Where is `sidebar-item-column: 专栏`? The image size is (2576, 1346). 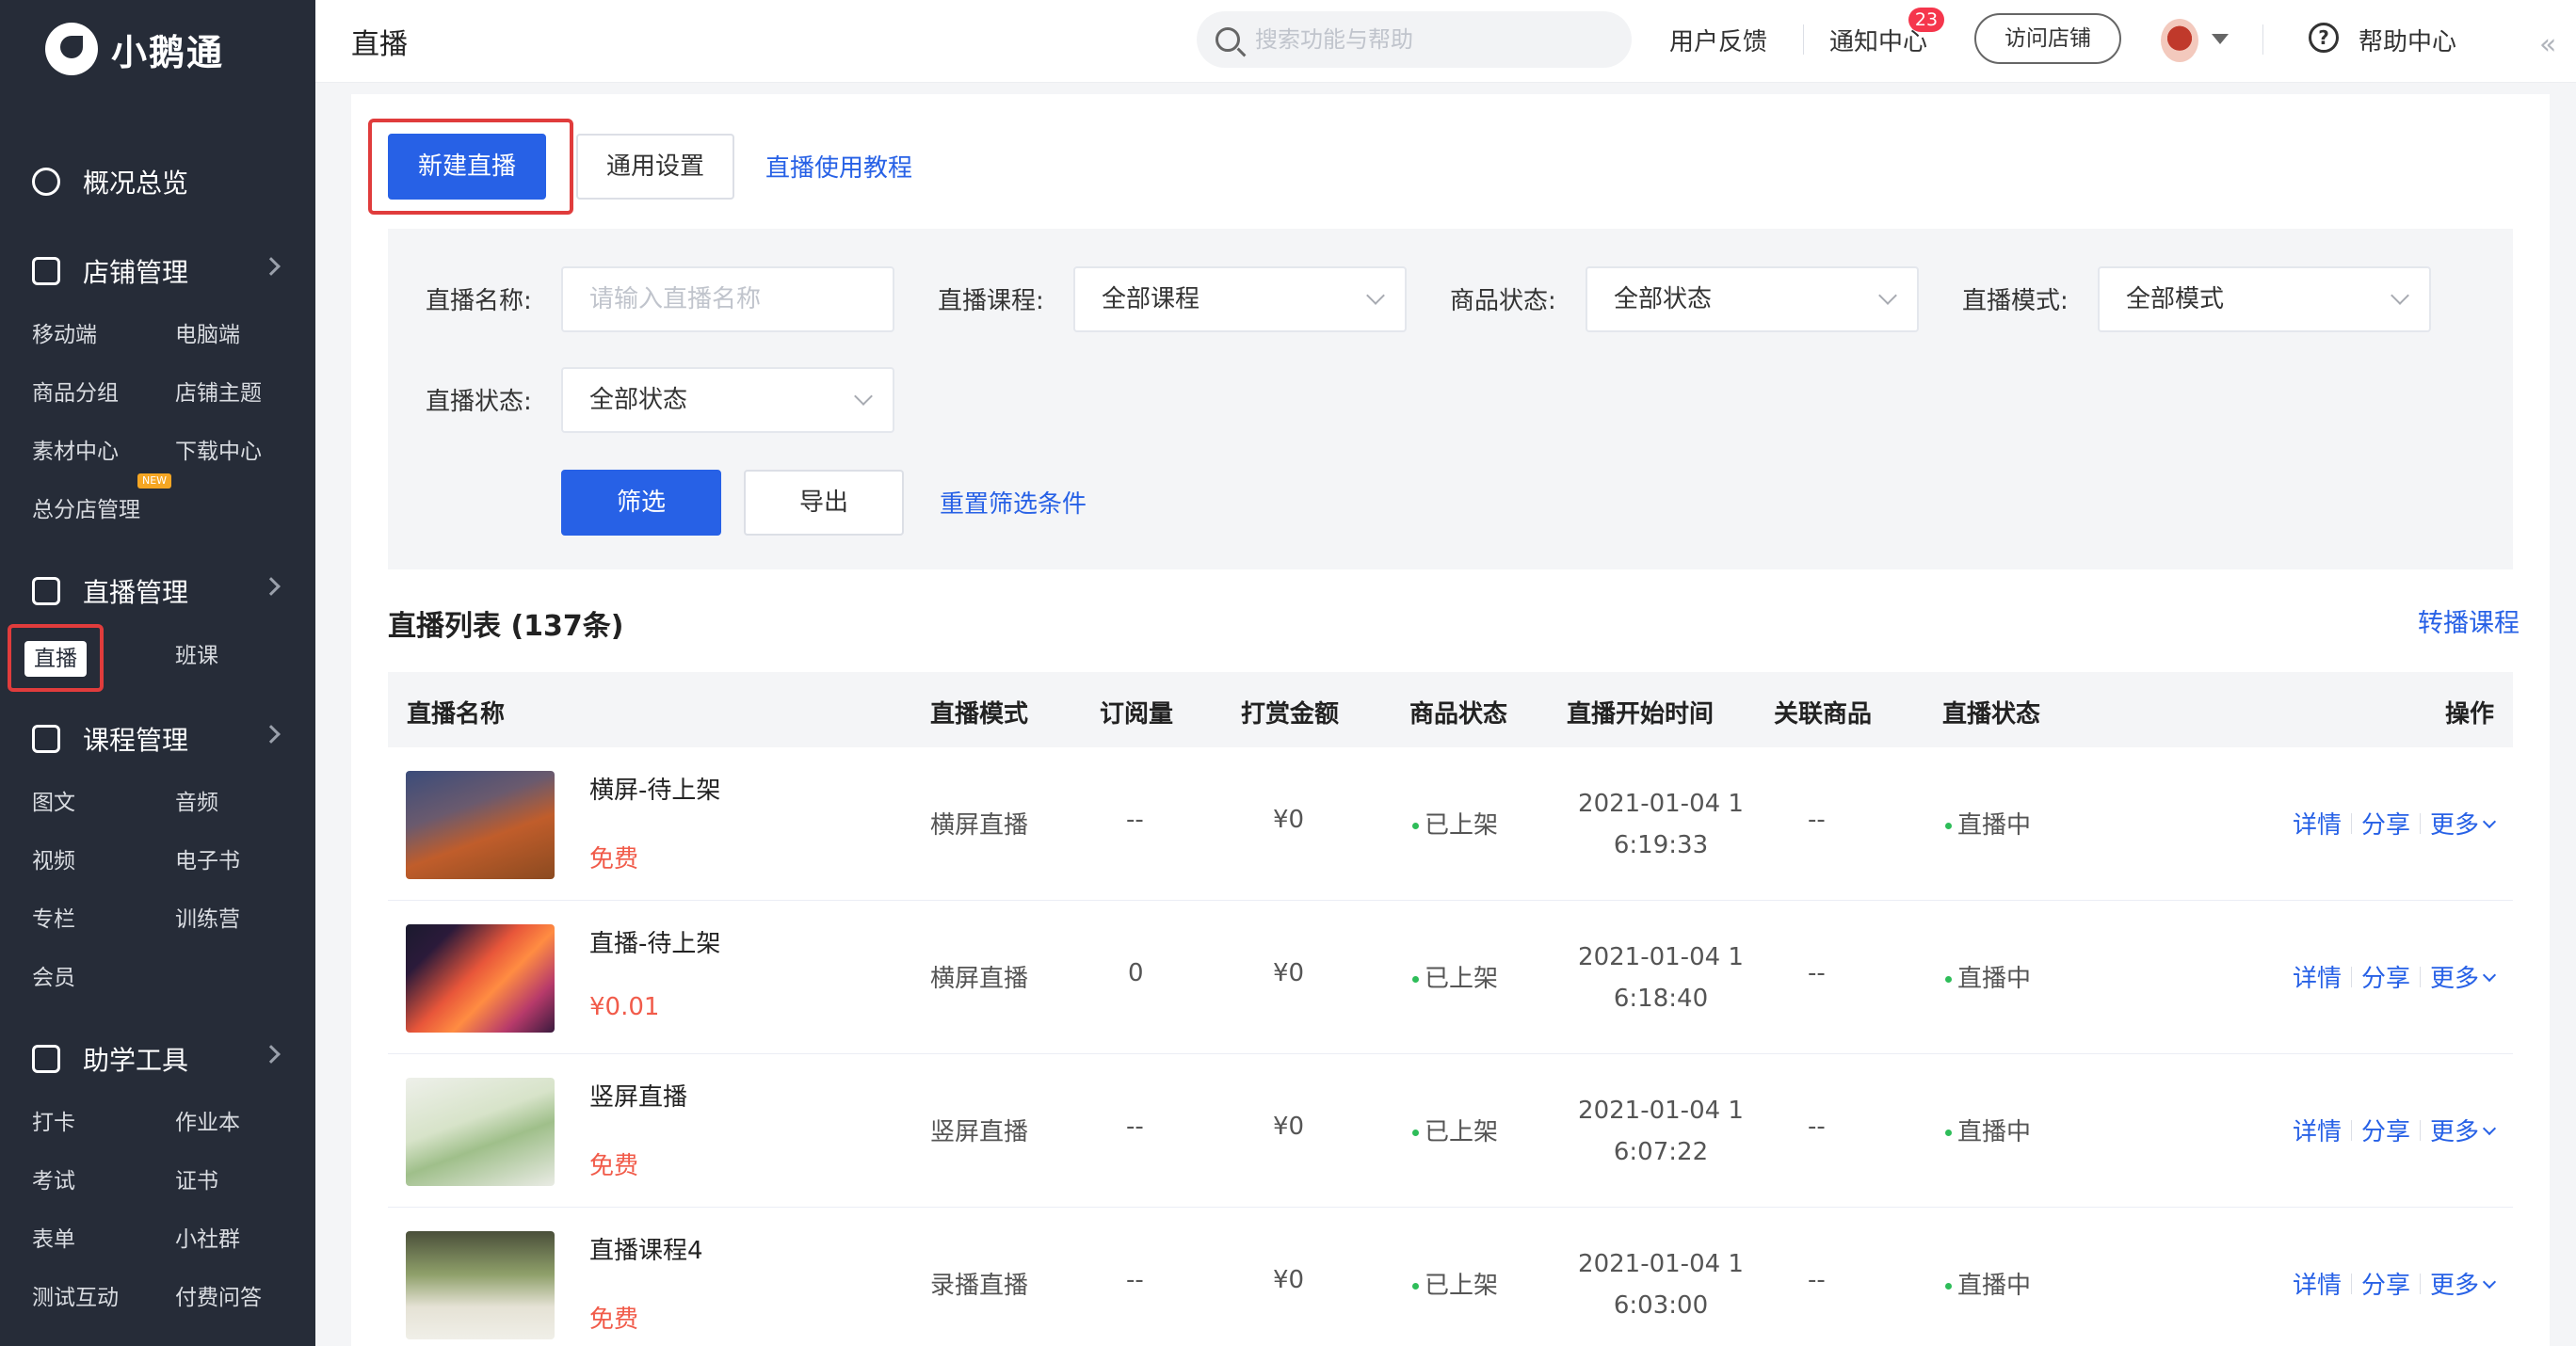
sidebar-item-column: 专栏 is located at coordinates (53, 919).